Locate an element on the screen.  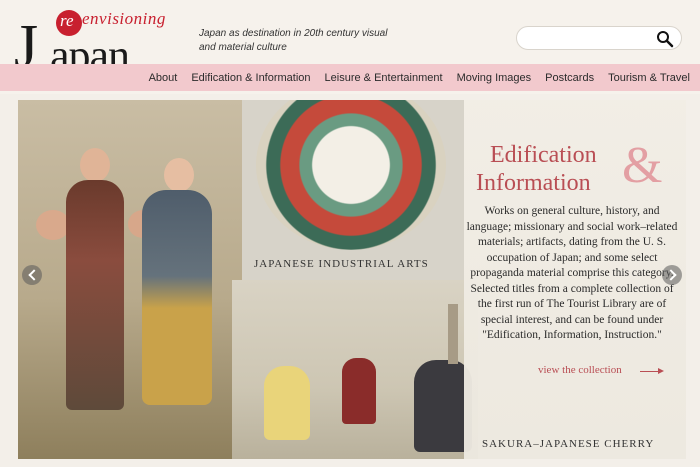
slide-next-button is located at coordinates (672, 275).